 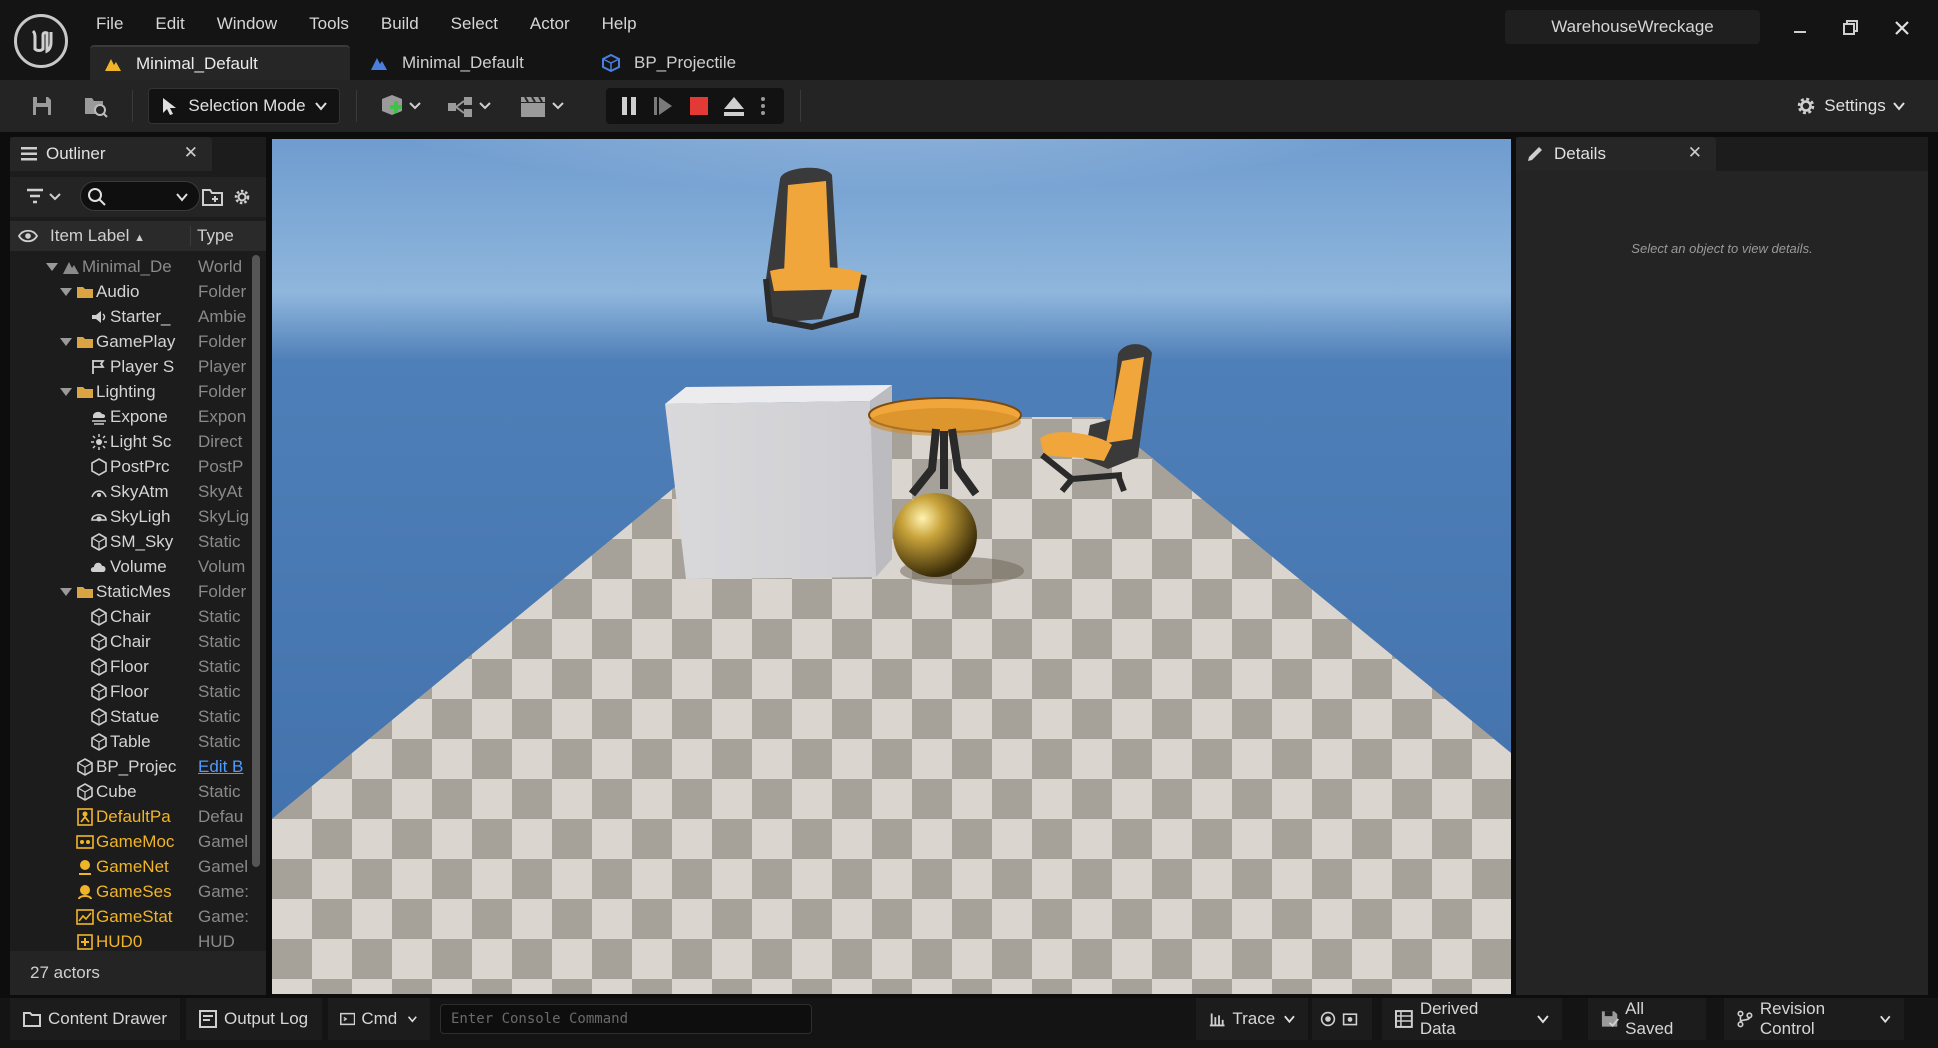 I want to click on outliner-row-type: Static, so click(x=219, y=666).